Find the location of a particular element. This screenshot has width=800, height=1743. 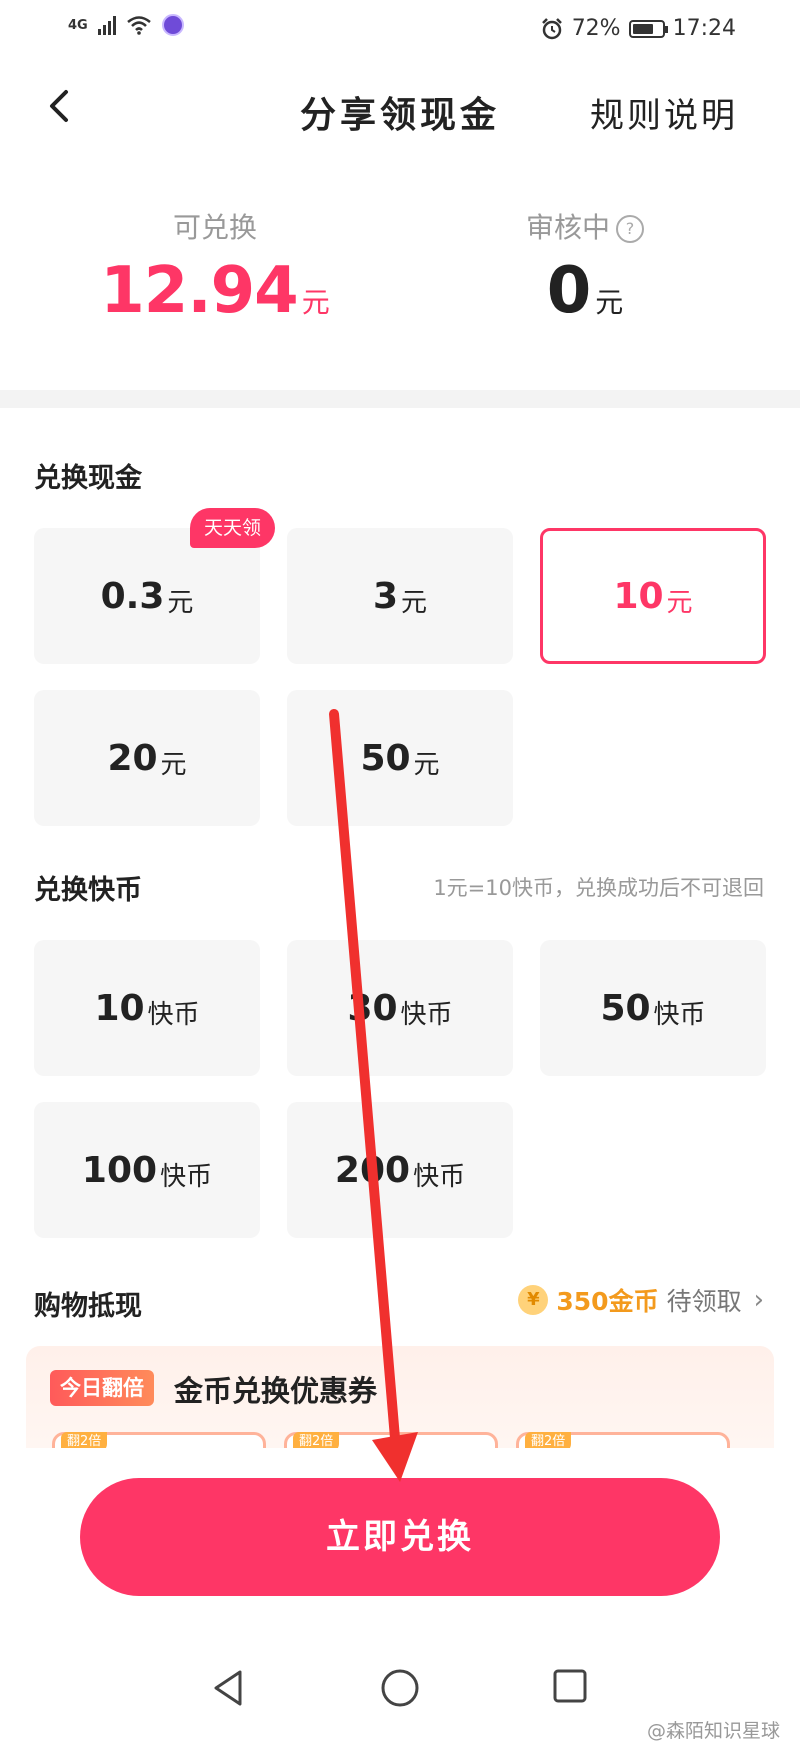

coin-exchange-title: 兑换快币 is located at coordinates (88, 890).